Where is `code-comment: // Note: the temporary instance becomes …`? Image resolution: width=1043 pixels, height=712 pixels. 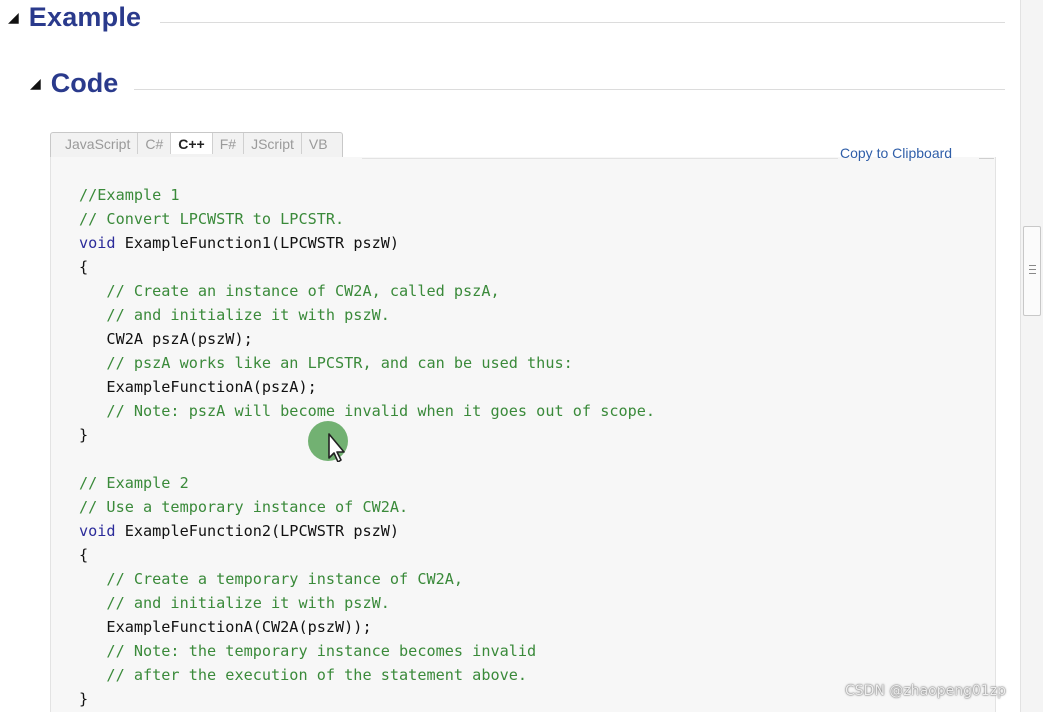
code-comment: // Note: the temporary instance becomes … is located at coordinates (308, 651).